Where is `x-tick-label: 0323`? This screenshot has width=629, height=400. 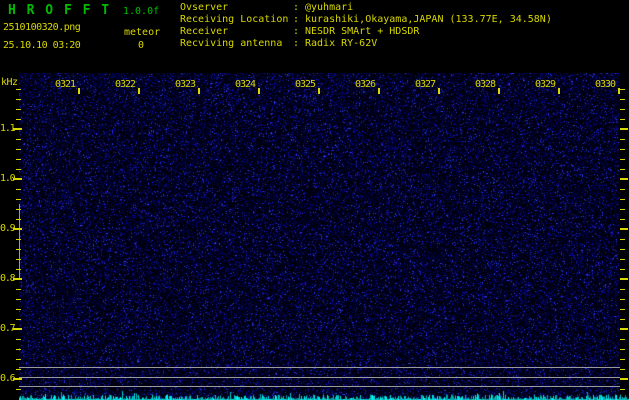
x-tick-label: 0323 is located at coordinates (185, 84).